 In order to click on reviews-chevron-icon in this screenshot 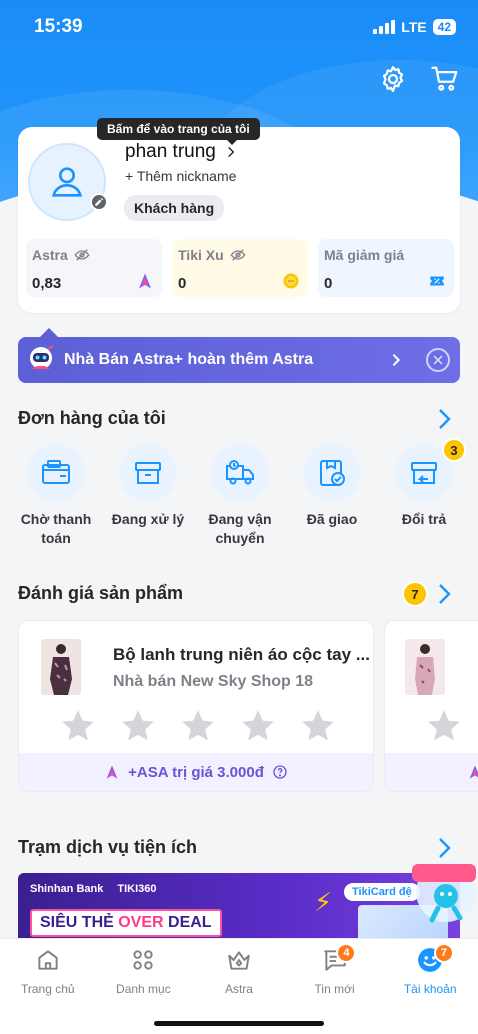, I will do `click(444, 594)`.